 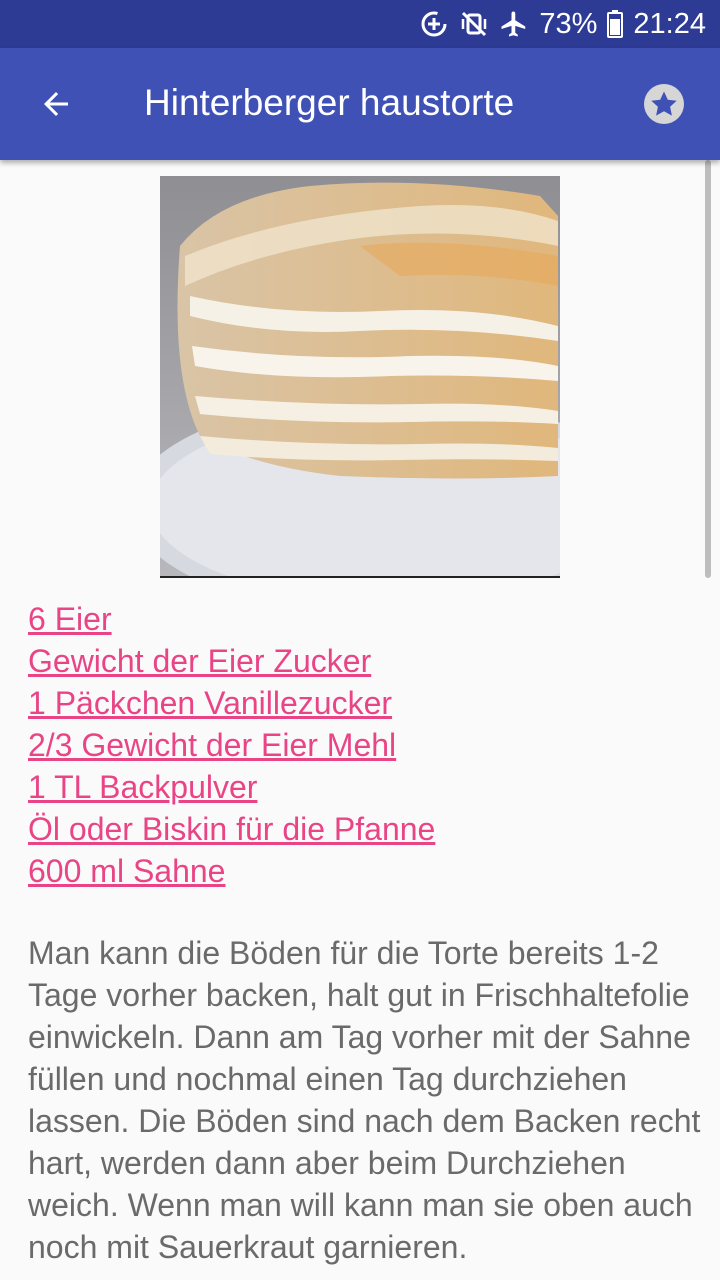 I want to click on star-icon, so click(x=664, y=104).